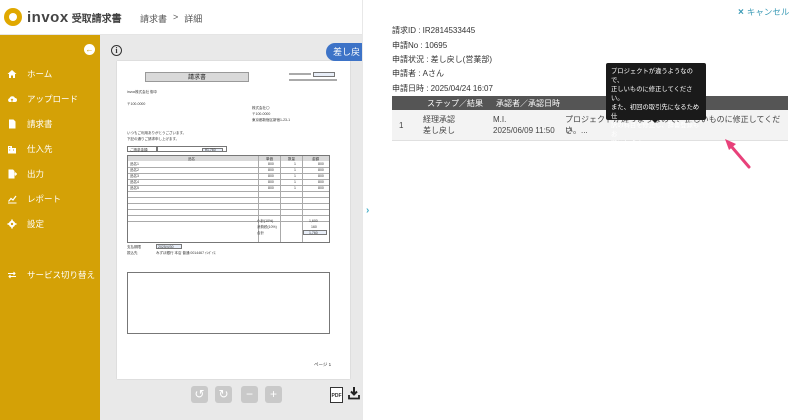 The height and width of the screenshot is (420, 800). I want to click on sidebar-item-home: ホーム, so click(50, 74).